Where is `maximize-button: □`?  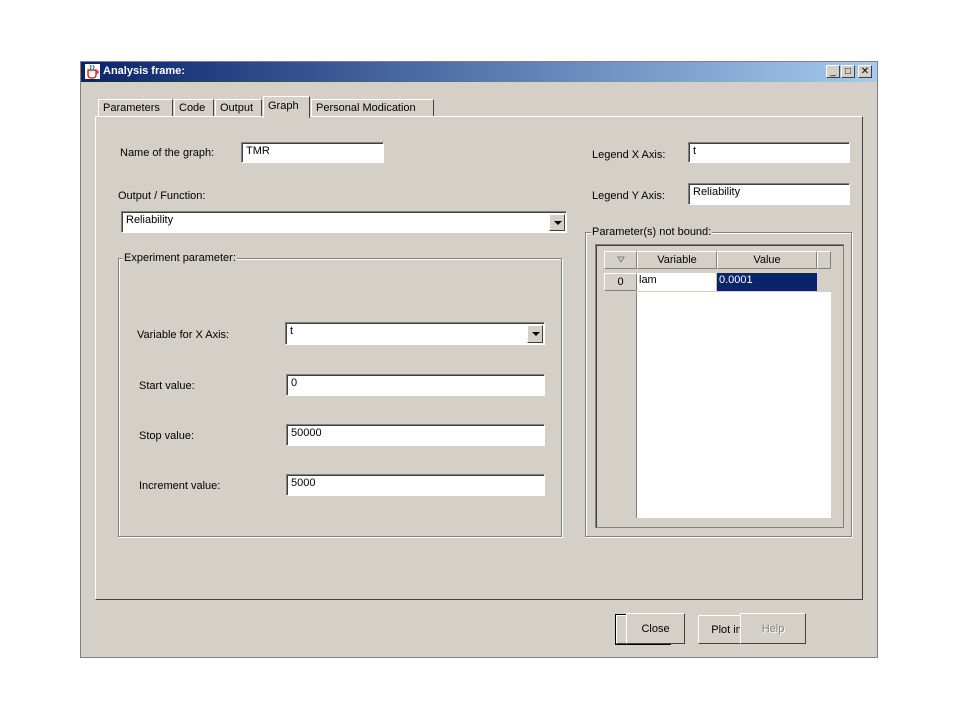 maximize-button: □ is located at coordinates (848, 71).